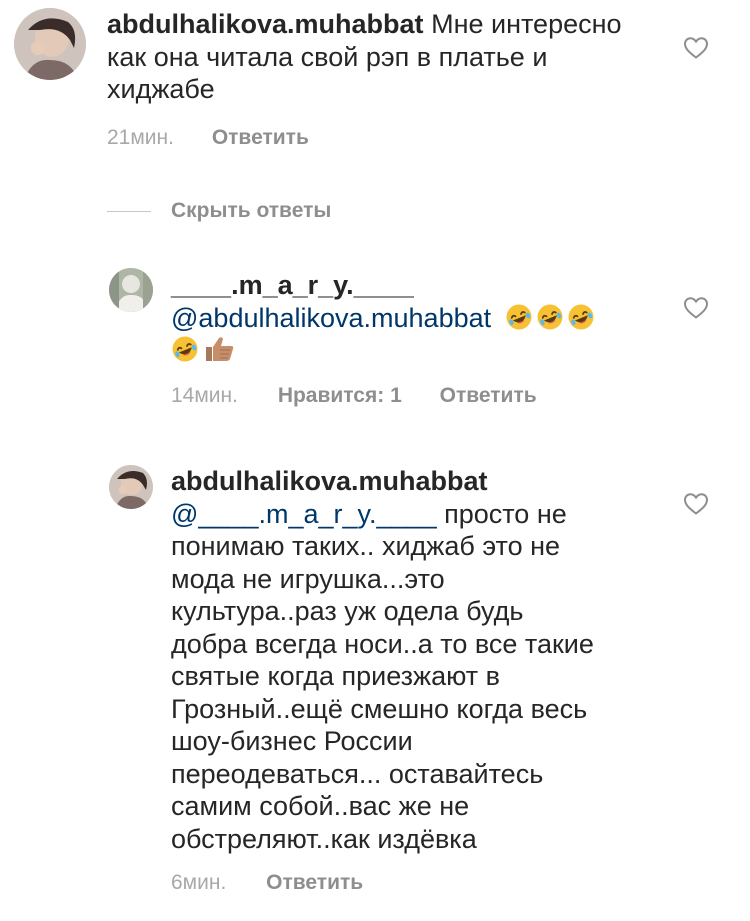 The height and width of the screenshot is (921, 750). What do you see at coordinates (129, 211) in the screenshot?
I see `replies-divider` at bounding box center [129, 211].